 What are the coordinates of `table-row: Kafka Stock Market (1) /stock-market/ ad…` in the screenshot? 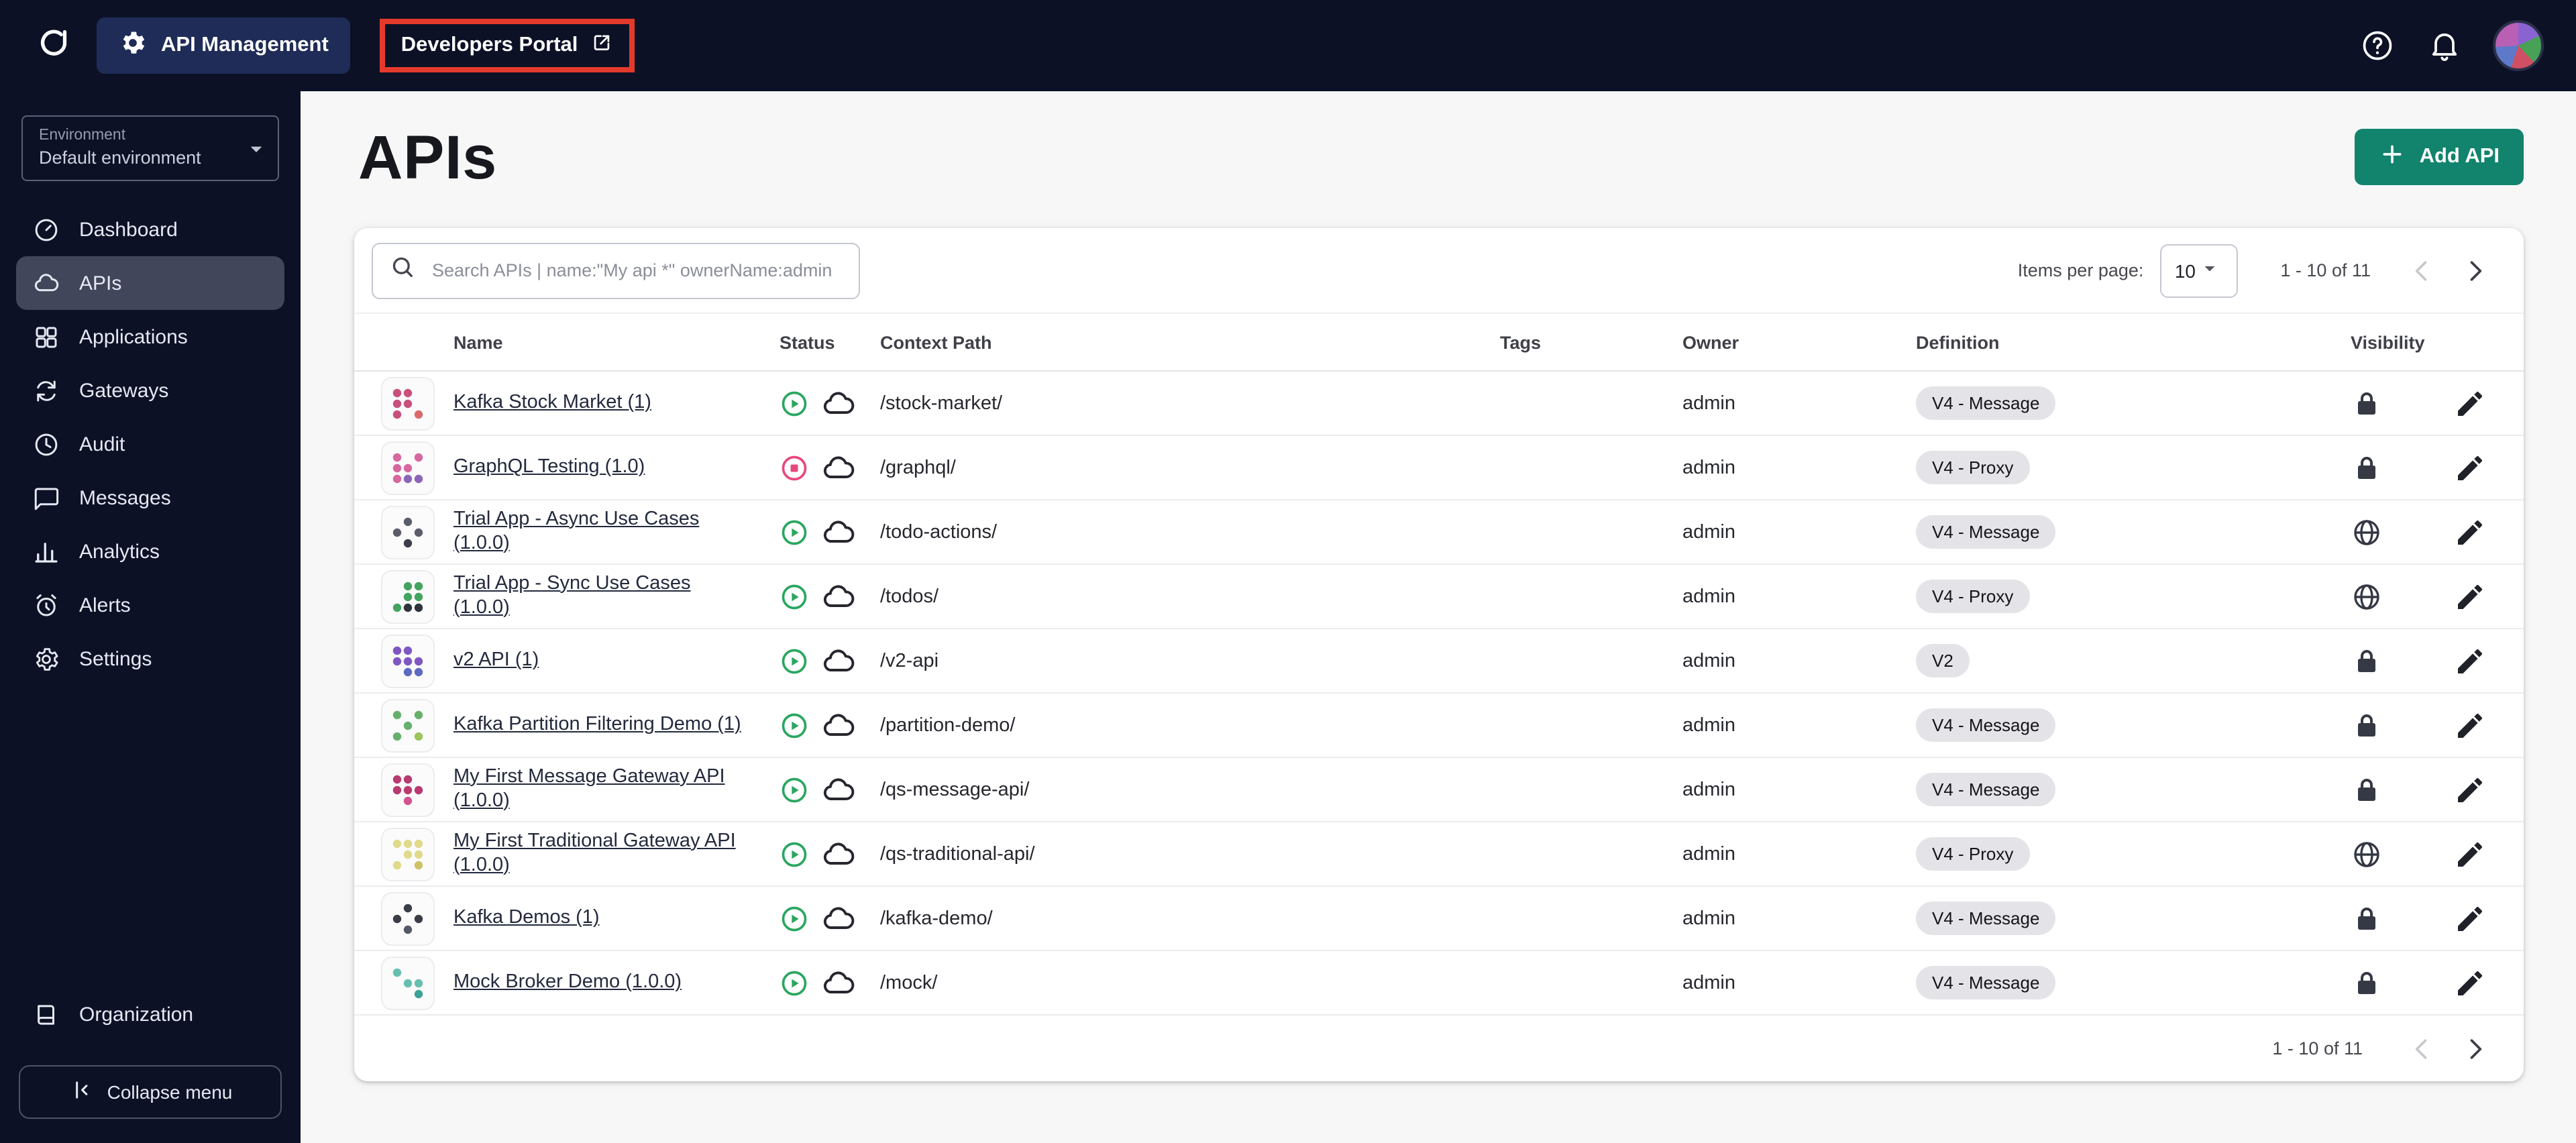 It's located at (1439, 404).